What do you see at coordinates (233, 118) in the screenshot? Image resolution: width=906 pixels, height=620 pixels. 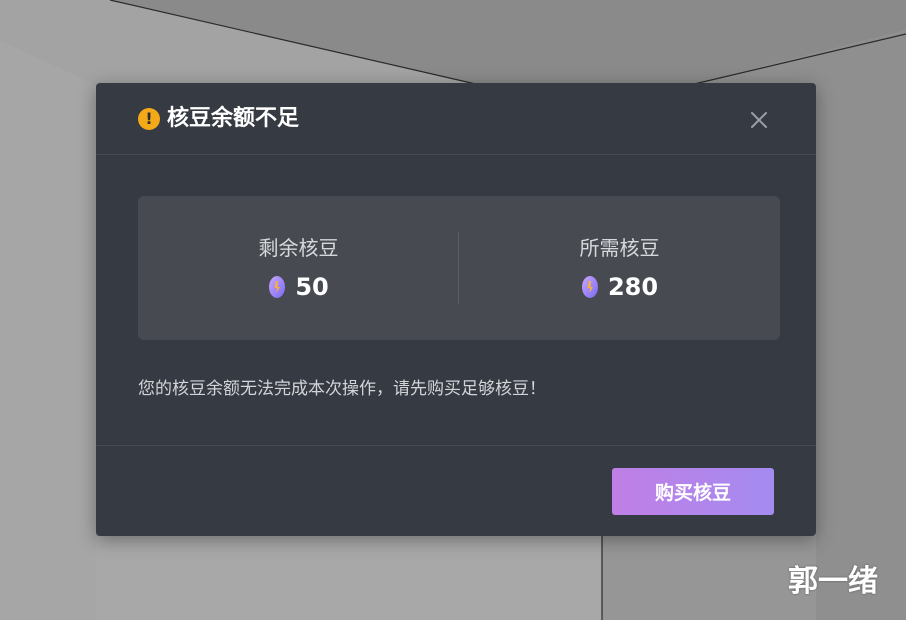 I see `dialog-title: 核豆余额不足` at bounding box center [233, 118].